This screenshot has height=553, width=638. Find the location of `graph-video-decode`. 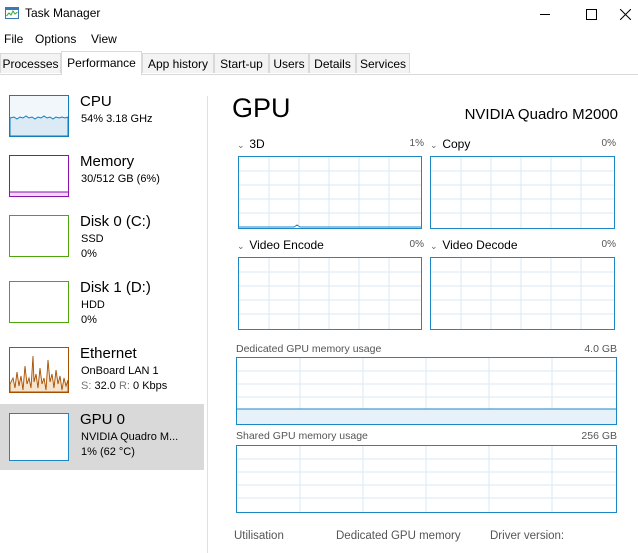

graph-video-decode is located at coordinates (522, 293).